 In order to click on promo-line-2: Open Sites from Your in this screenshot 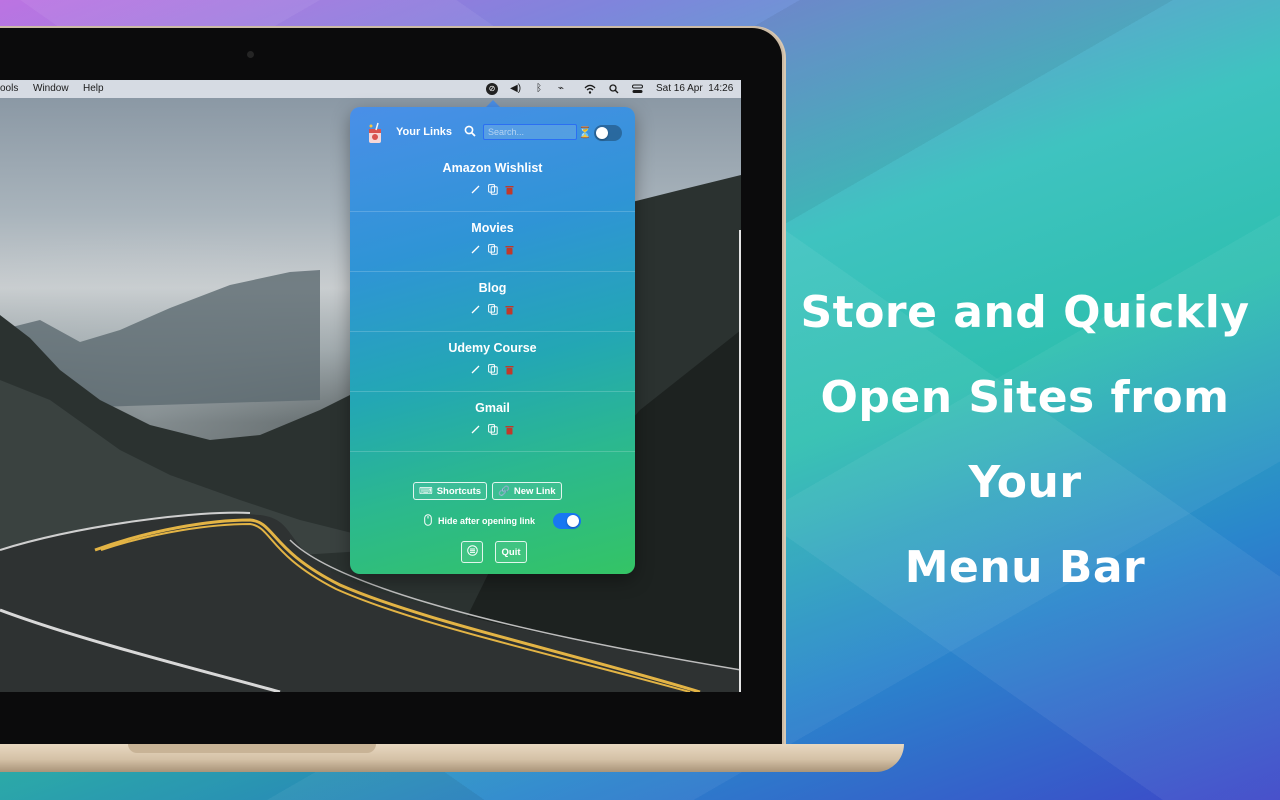, I will do `click(1025, 440)`.